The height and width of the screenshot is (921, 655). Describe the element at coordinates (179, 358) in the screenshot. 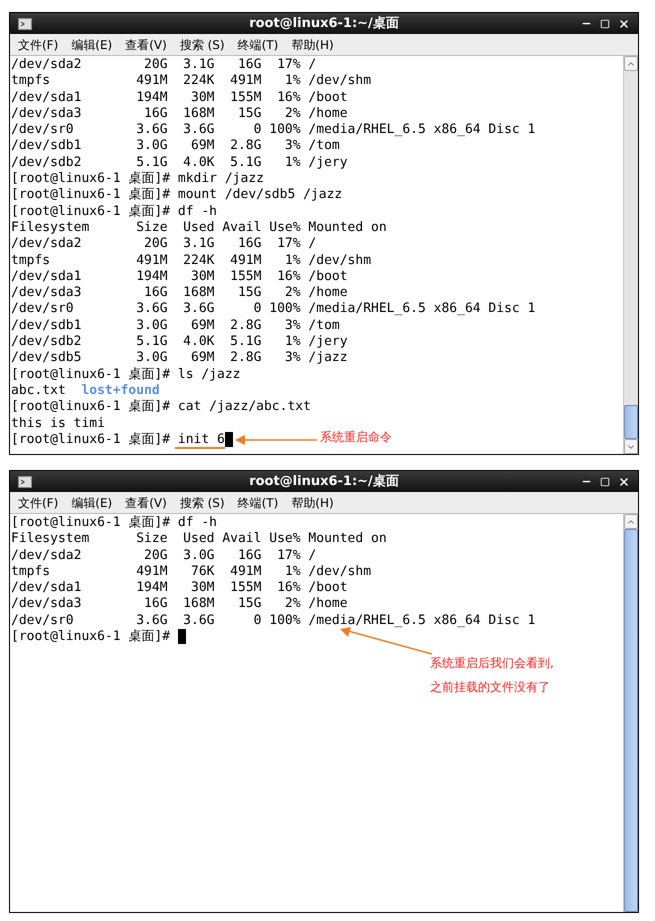

I see `terminal-line: /dev/sdb5 3.0G 69M 2.8G 3% /jazz` at that location.